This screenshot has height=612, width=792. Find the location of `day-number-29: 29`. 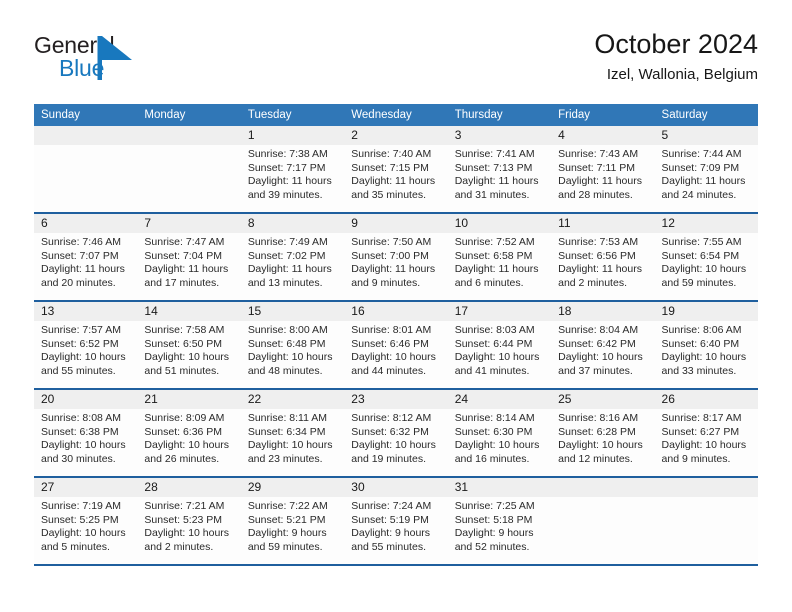

day-number-29: 29 is located at coordinates (292, 487).